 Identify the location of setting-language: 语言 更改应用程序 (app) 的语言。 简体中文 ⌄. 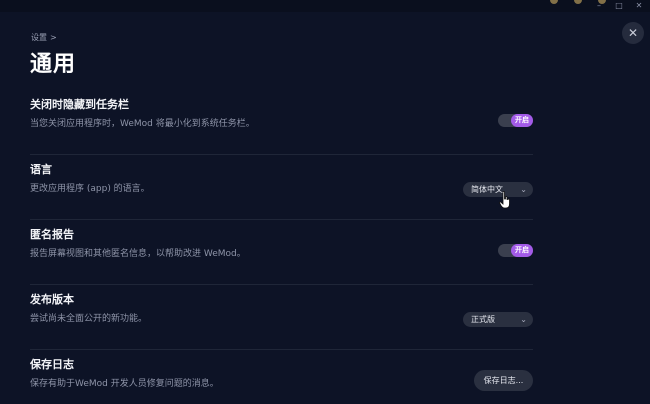
(281, 187).